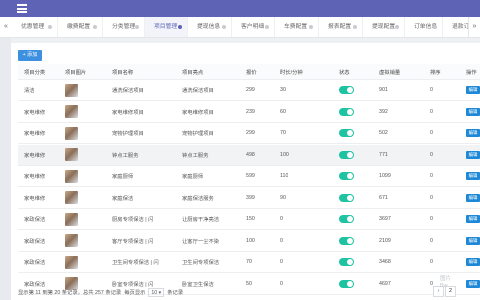 This screenshot has height=300, width=480. I want to click on cell-price: 498, so click(250, 154).